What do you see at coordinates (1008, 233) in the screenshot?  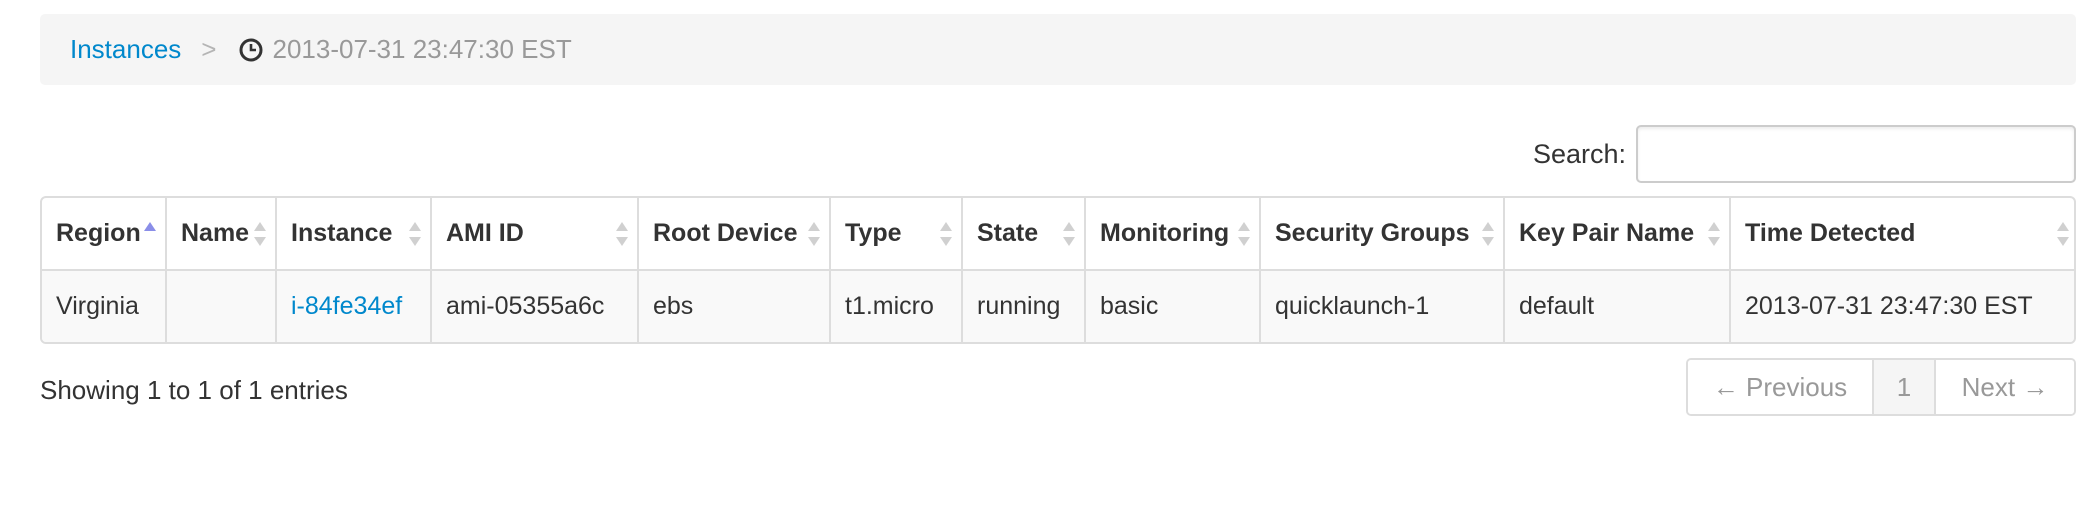 I see `column-header-label: State` at bounding box center [1008, 233].